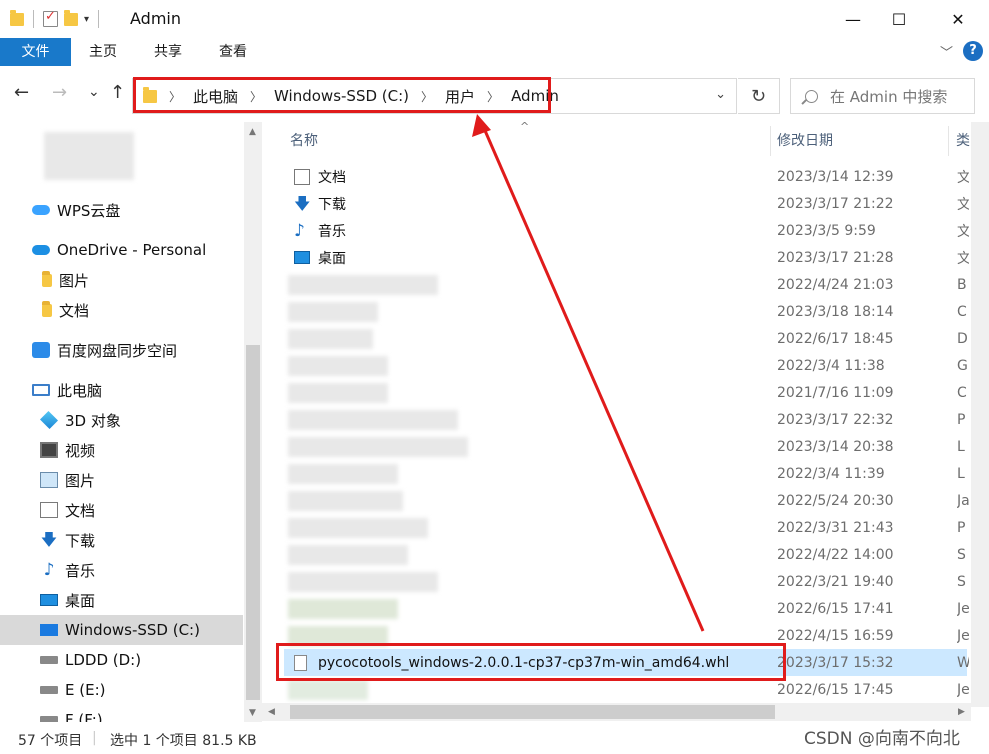 The image size is (989, 754). I want to click on file-type: D, so click(962, 338).